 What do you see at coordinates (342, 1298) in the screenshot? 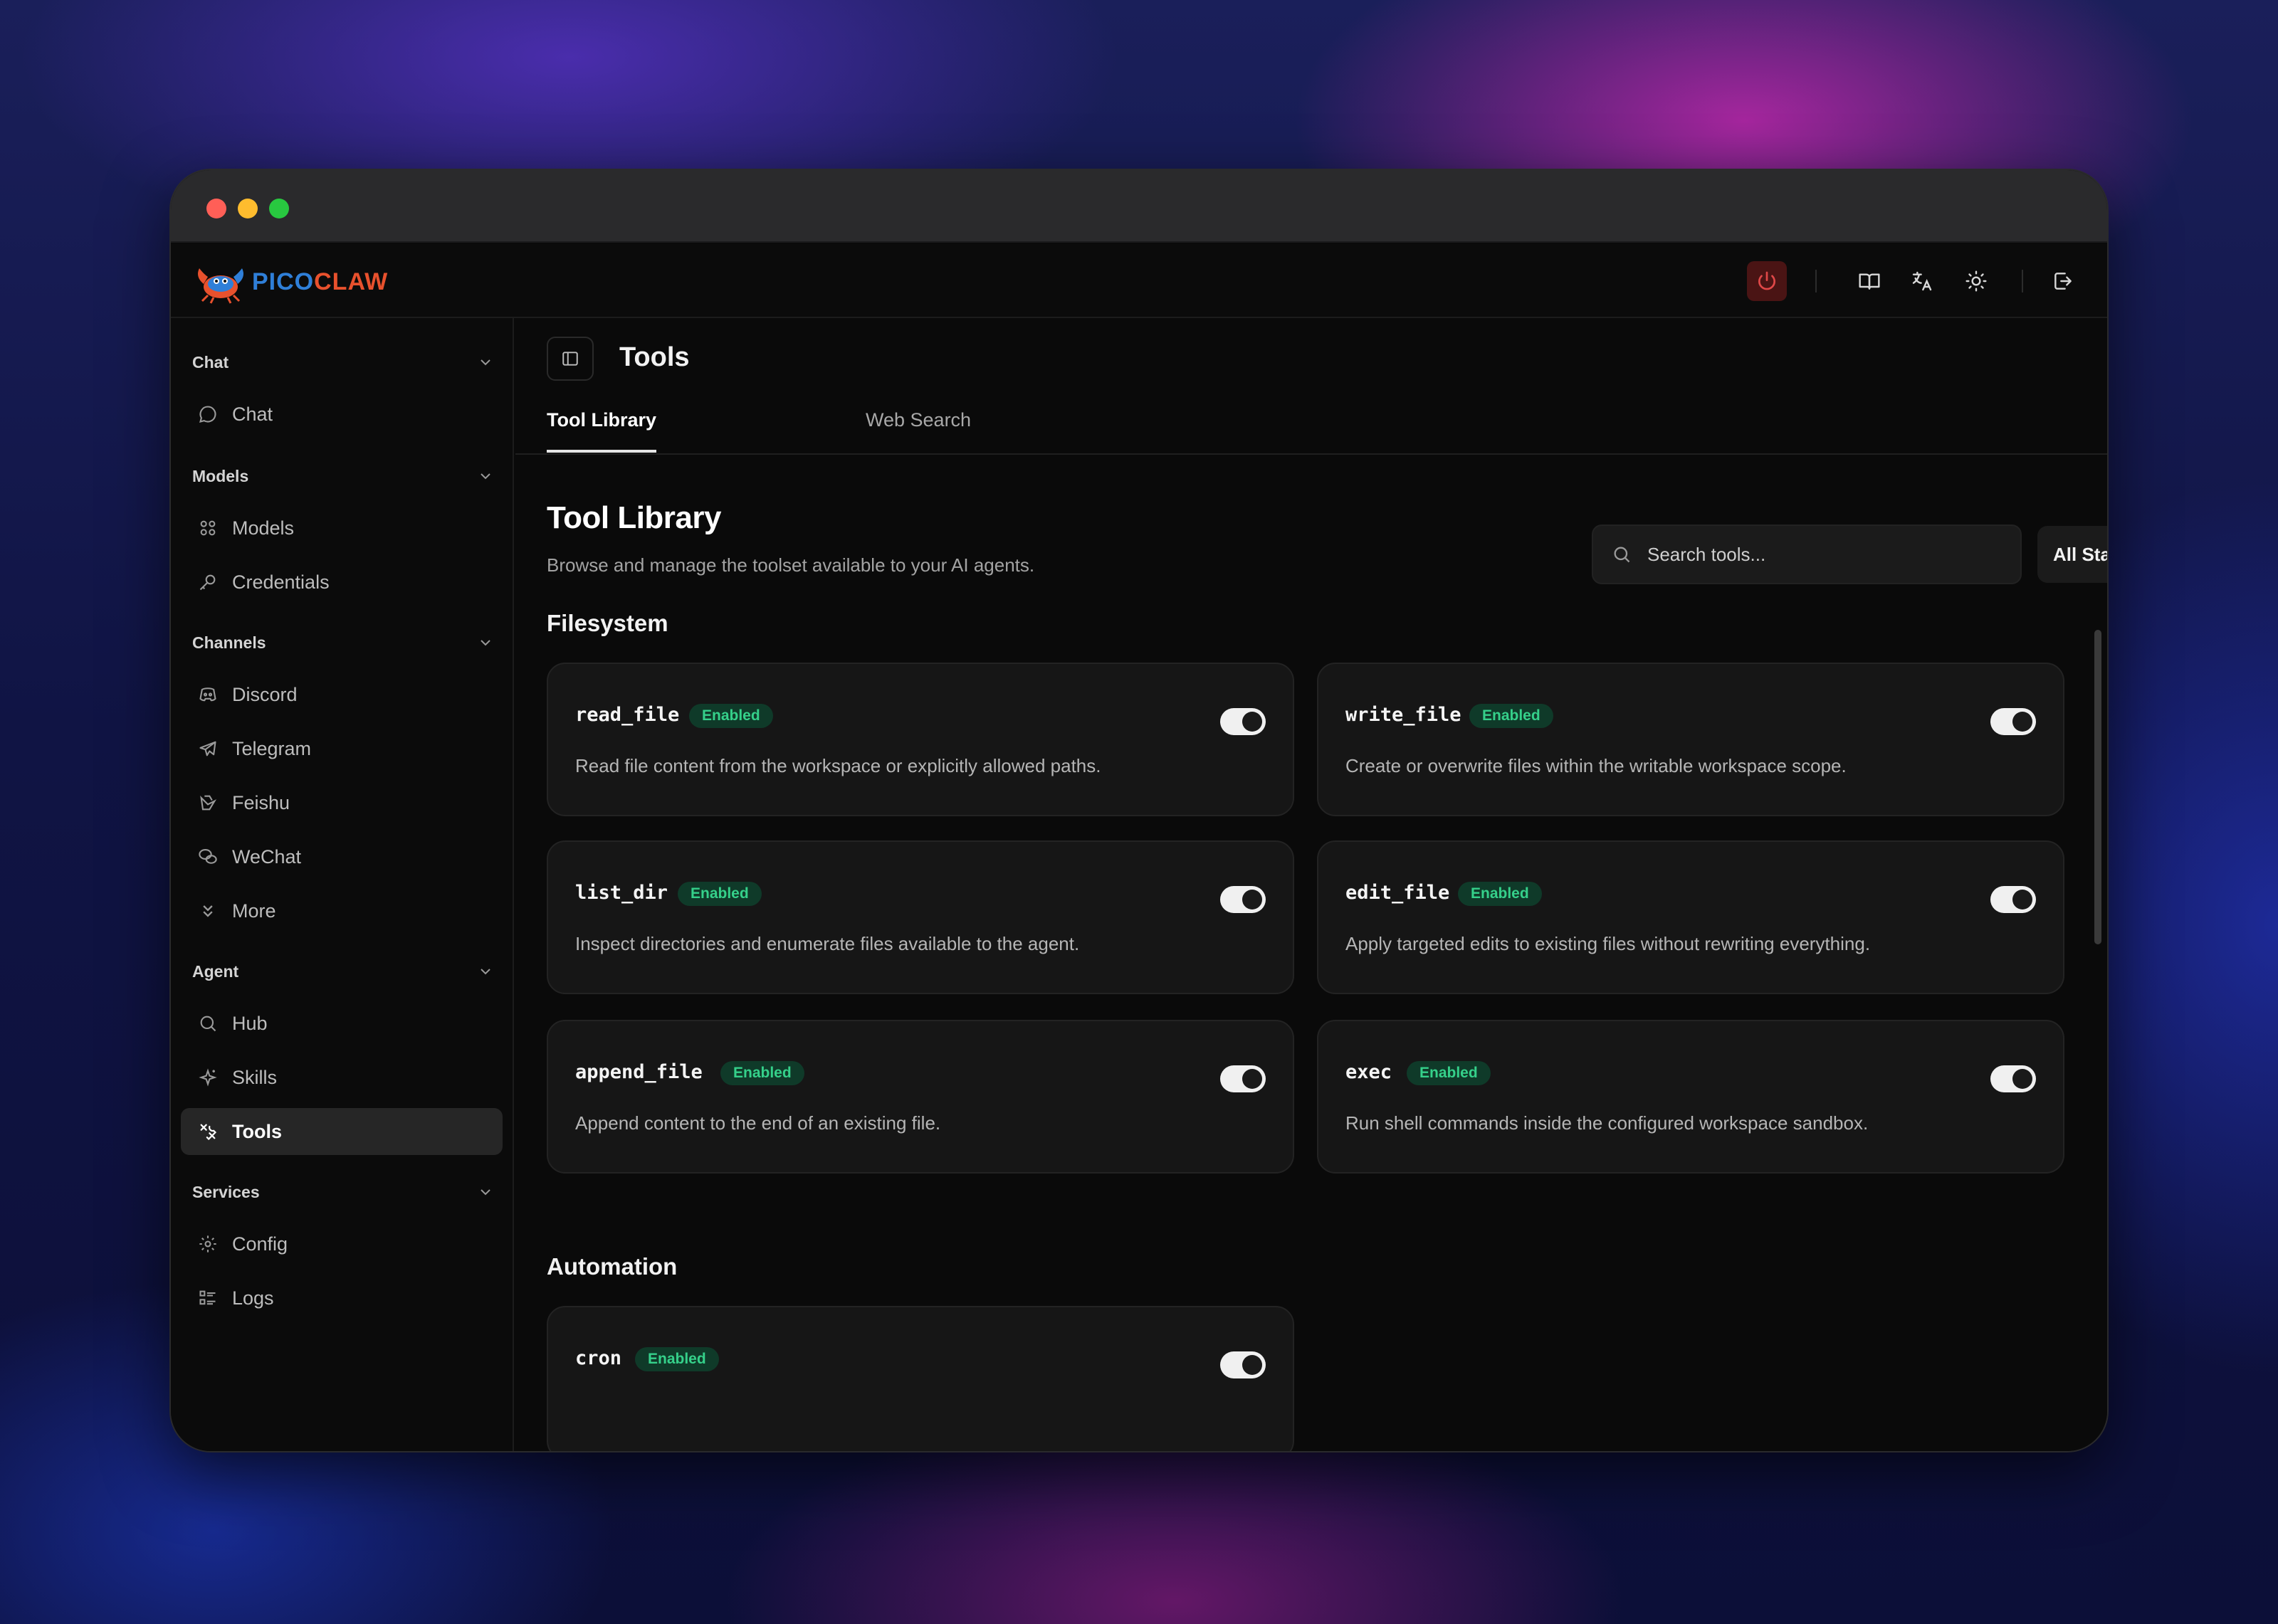
I see `sidebar-item-logs: Logs` at bounding box center [342, 1298].